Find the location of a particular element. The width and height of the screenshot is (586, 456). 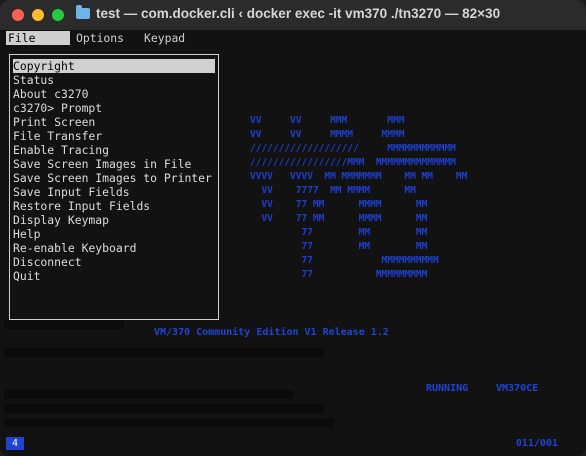

menu-item: Help is located at coordinates (26, 234).